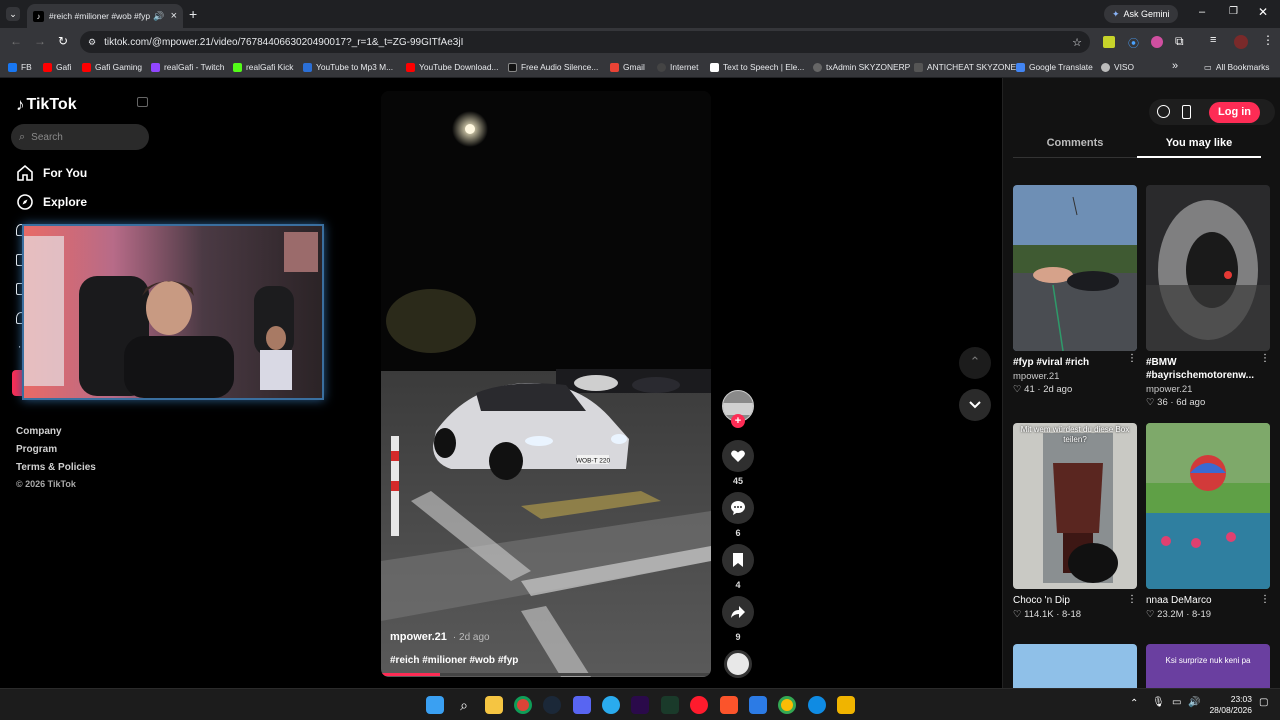  What do you see at coordinates (1202, 12) in the screenshot?
I see `minimize-icon: –` at bounding box center [1202, 12].